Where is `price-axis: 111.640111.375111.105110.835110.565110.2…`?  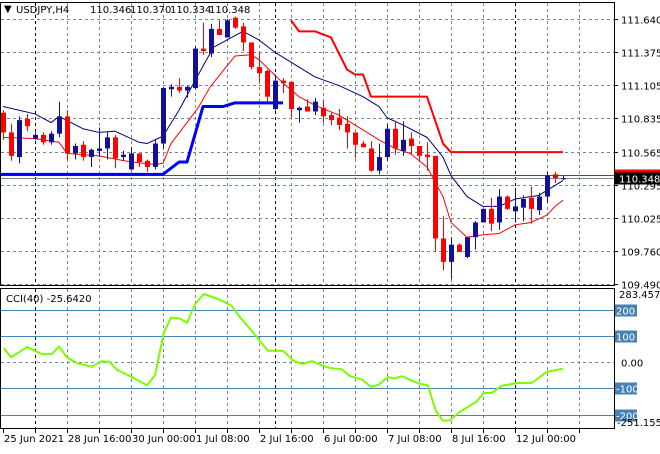
price-axis: 111.640111.375111.105110.835110.565110.2… is located at coordinates (637, 154).